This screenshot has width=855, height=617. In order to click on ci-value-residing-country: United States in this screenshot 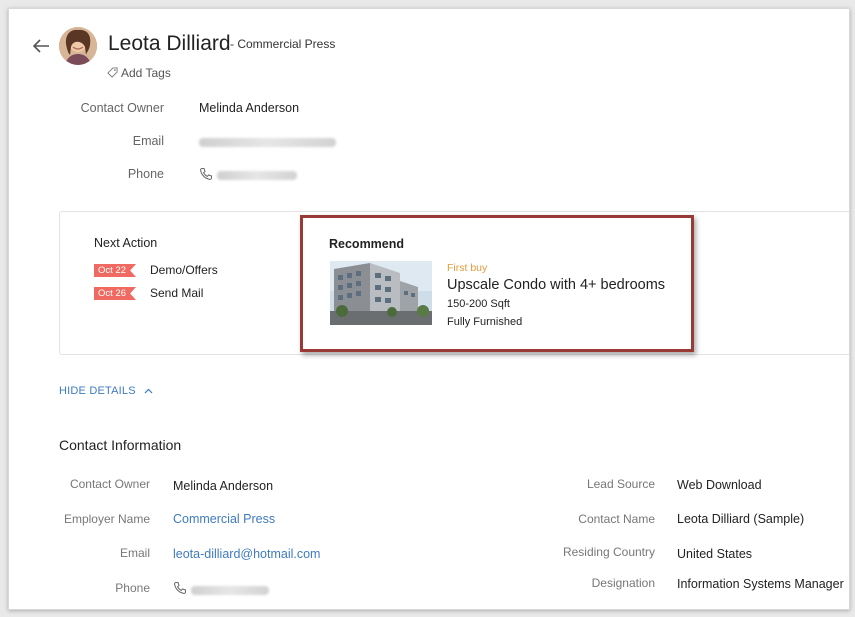, I will do `click(714, 554)`.